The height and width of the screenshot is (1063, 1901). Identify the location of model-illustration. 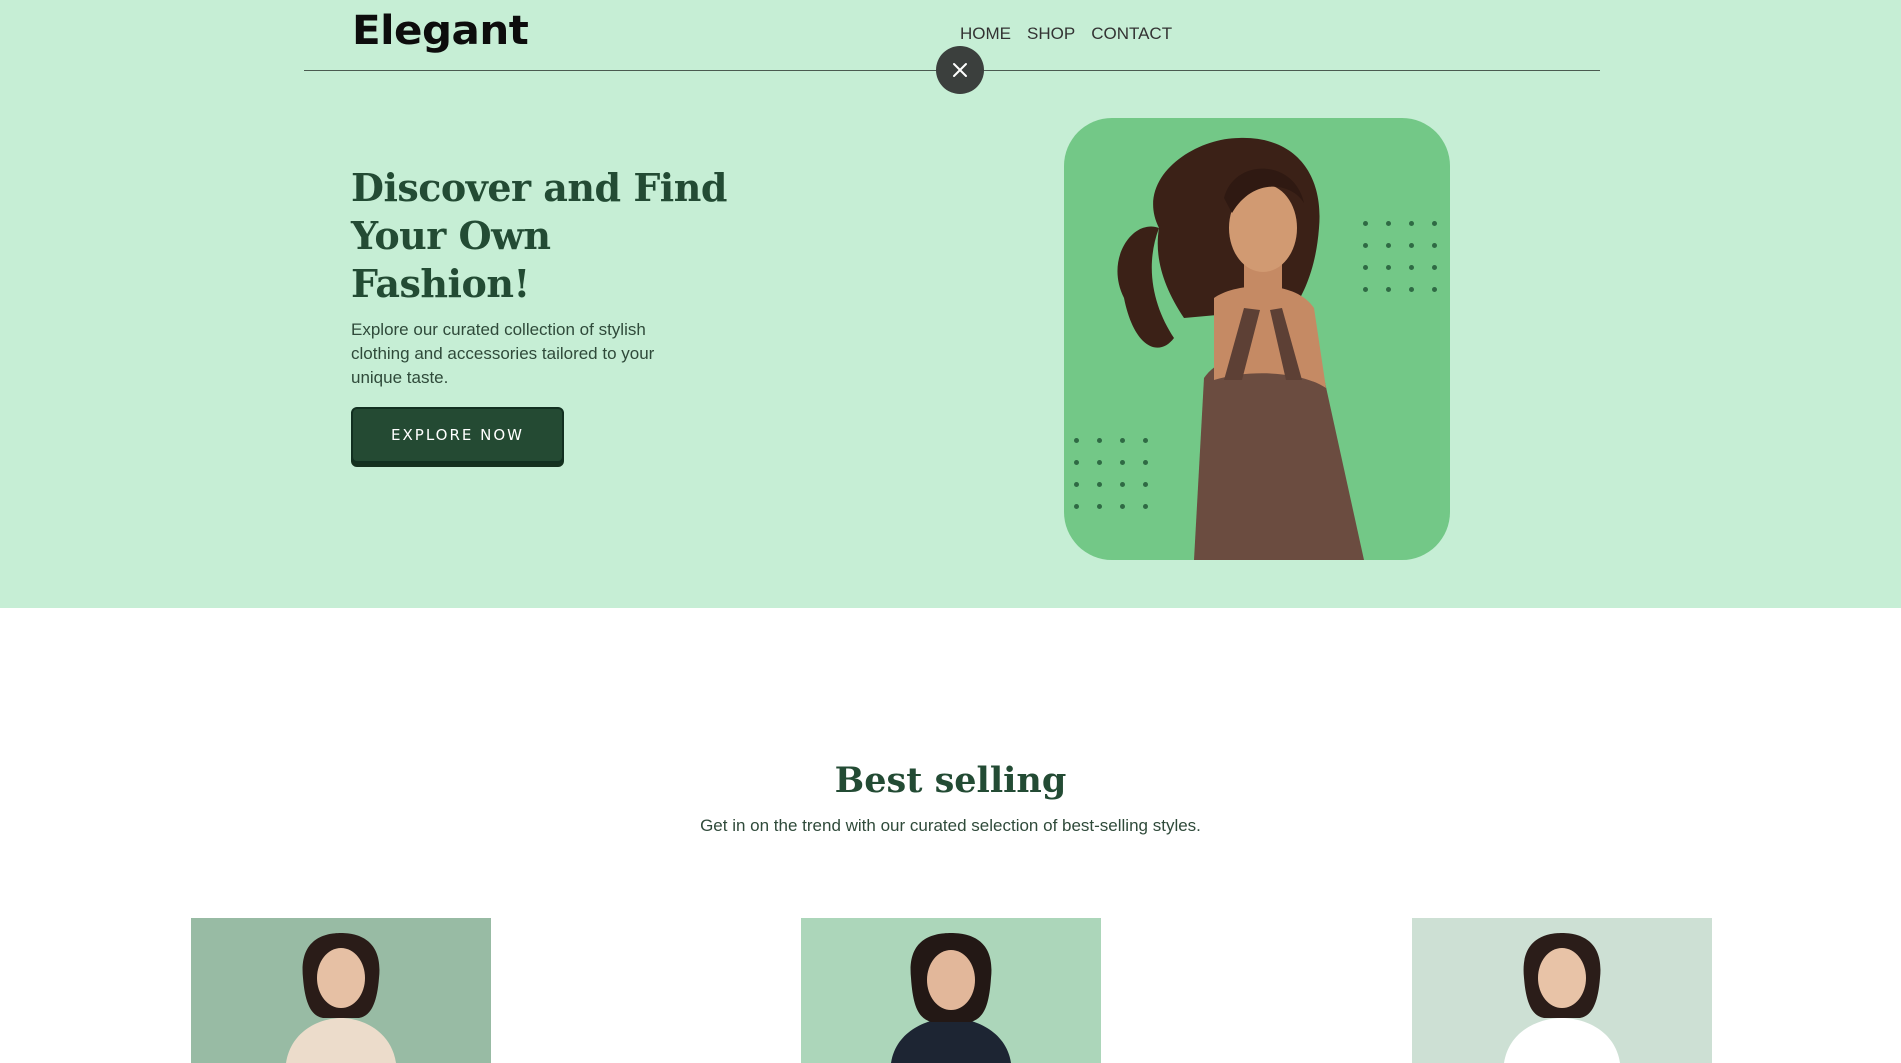
(1240, 348).